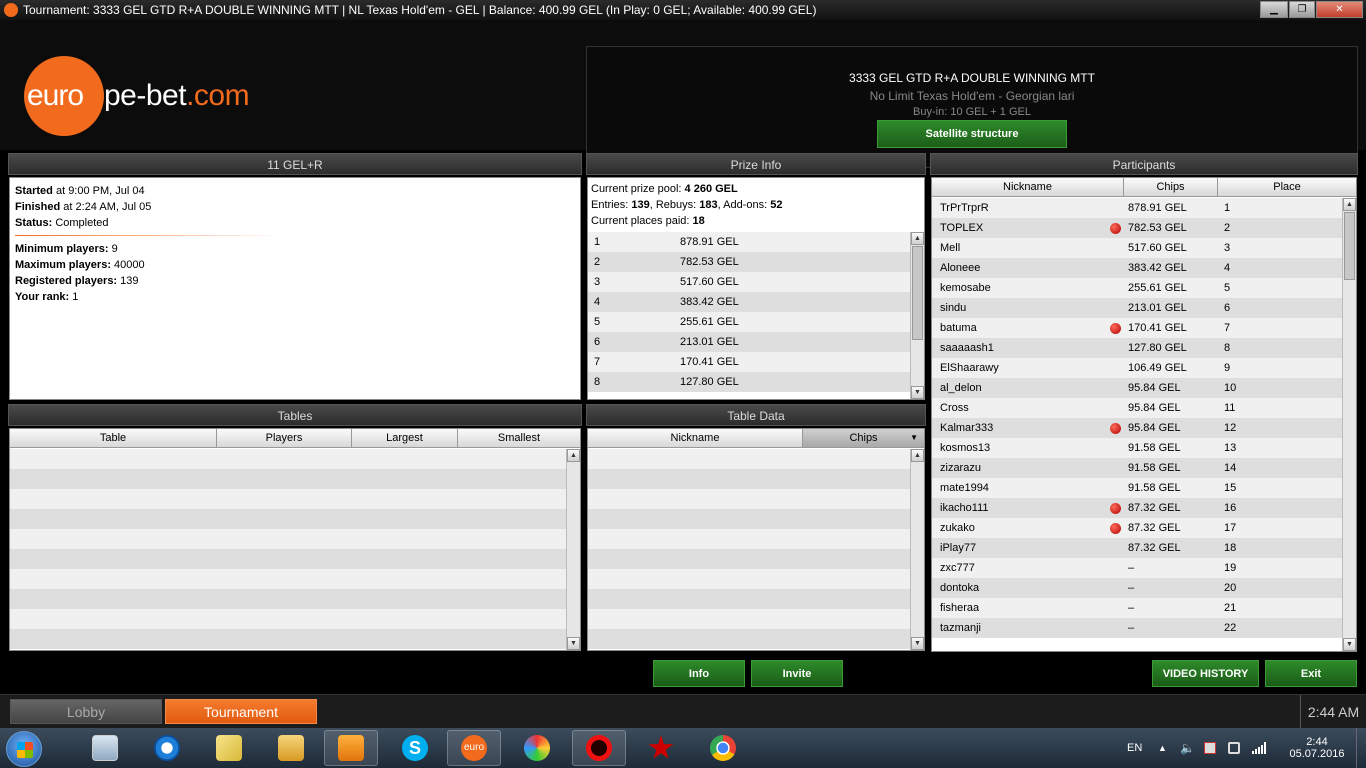  I want to click on table-data-scrollbar: ▲ ▼, so click(917, 549).